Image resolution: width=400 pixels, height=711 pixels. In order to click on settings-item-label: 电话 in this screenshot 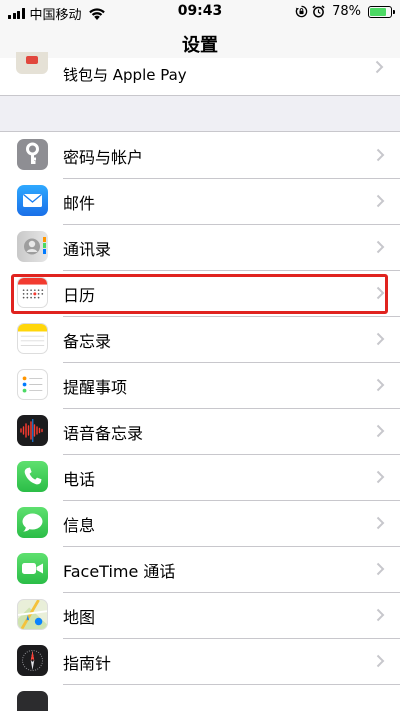, I will do `click(79, 479)`.